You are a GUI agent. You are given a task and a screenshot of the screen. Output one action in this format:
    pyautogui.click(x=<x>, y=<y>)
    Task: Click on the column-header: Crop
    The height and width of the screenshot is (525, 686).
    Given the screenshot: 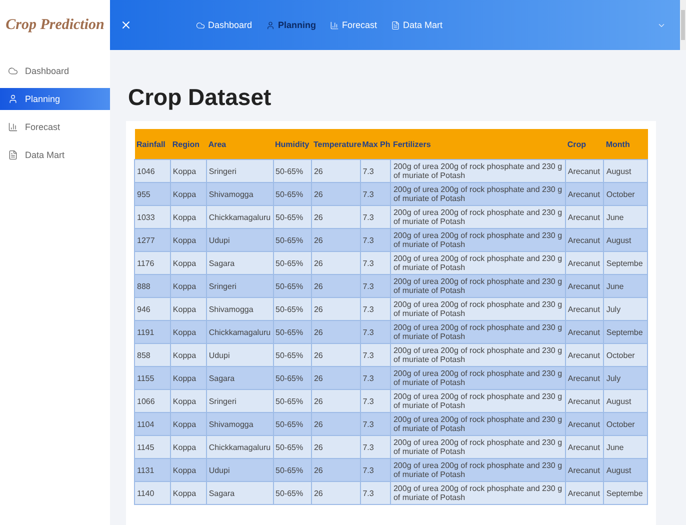 What is the action you would take?
    pyautogui.click(x=584, y=144)
    